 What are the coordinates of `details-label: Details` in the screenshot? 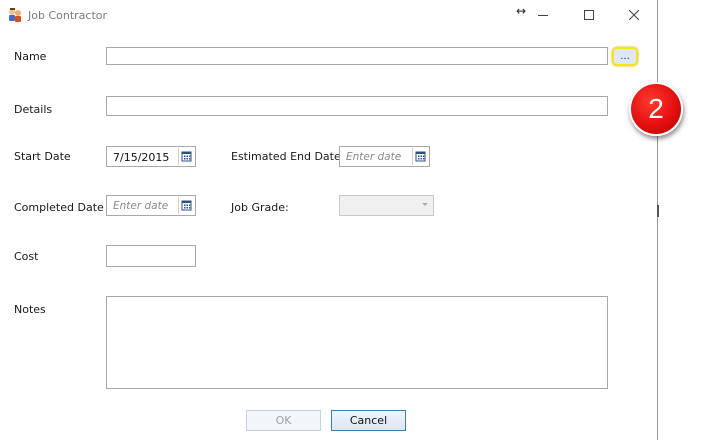 It's located at (33, 109).